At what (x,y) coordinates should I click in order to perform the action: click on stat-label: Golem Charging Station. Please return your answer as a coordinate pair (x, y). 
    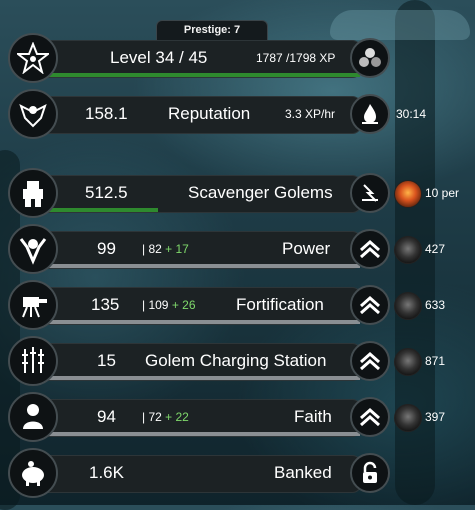
    Looking at the image, I should click on (236, 360).